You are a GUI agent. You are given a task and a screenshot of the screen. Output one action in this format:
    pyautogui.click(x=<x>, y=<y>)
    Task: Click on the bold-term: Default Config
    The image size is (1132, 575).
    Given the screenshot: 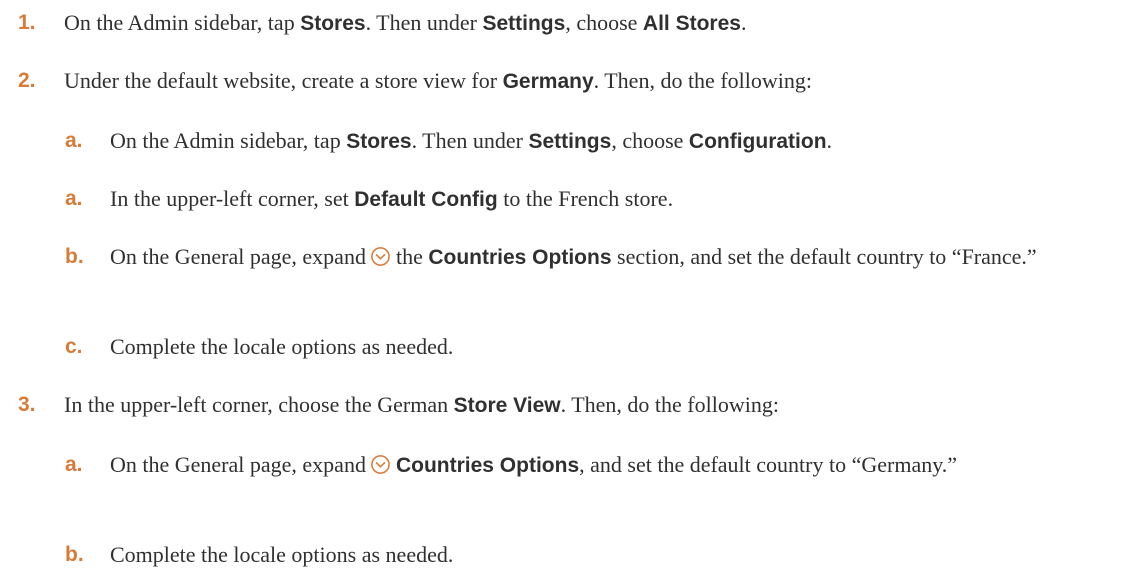 What is the action you would take?
    pyautogui.click(x=426, y=199)
    